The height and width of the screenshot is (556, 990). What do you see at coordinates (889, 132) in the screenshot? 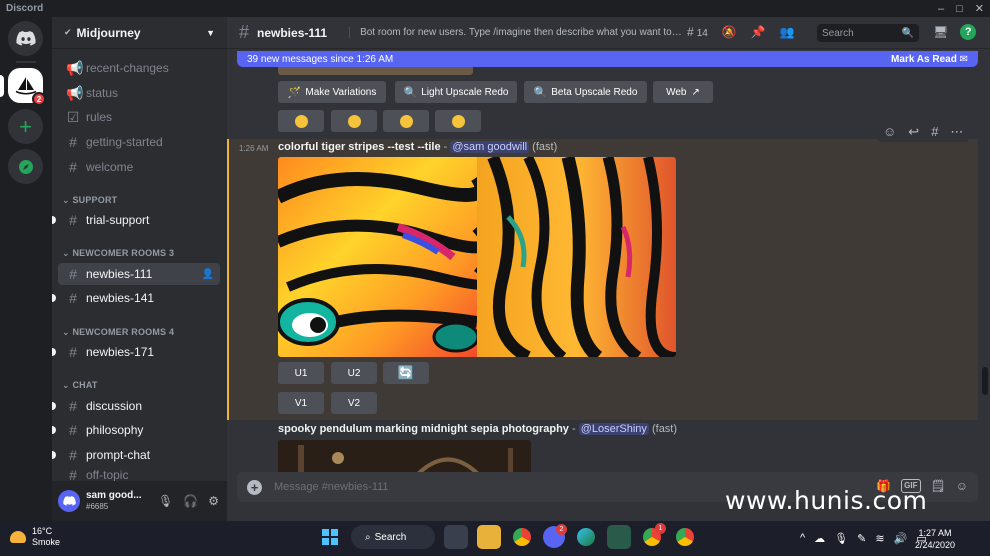
I see `add-reaction-icon: ☺` at bounding box center [889, 132].